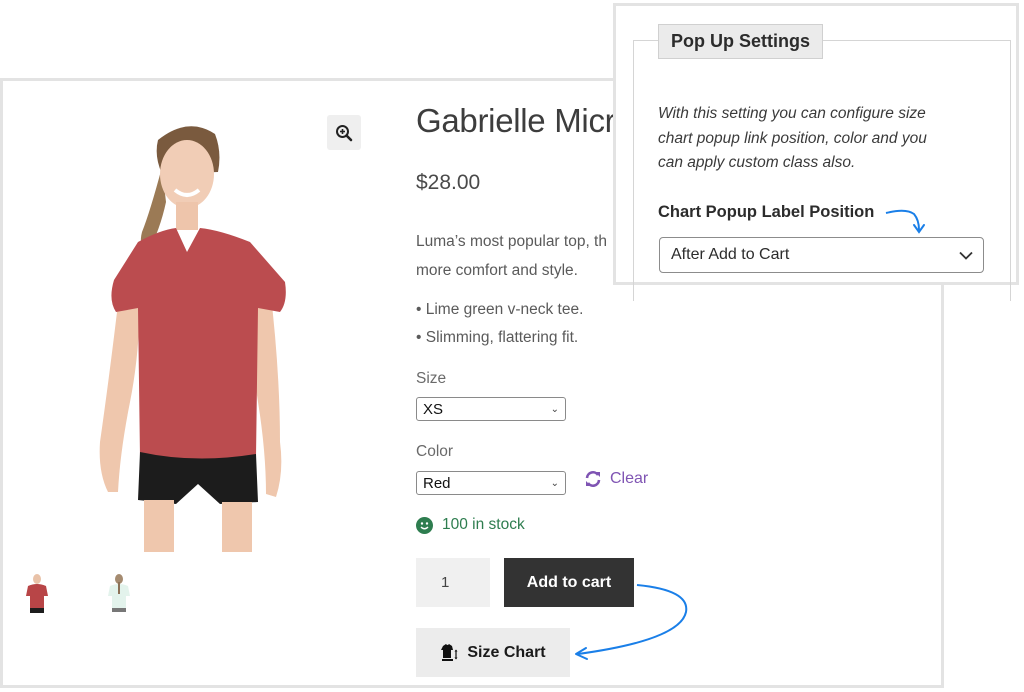 The height and width of the screenshot is (692, 1024). I want to click on description-line: Luma’s most popular top, th, so click(511, 241).